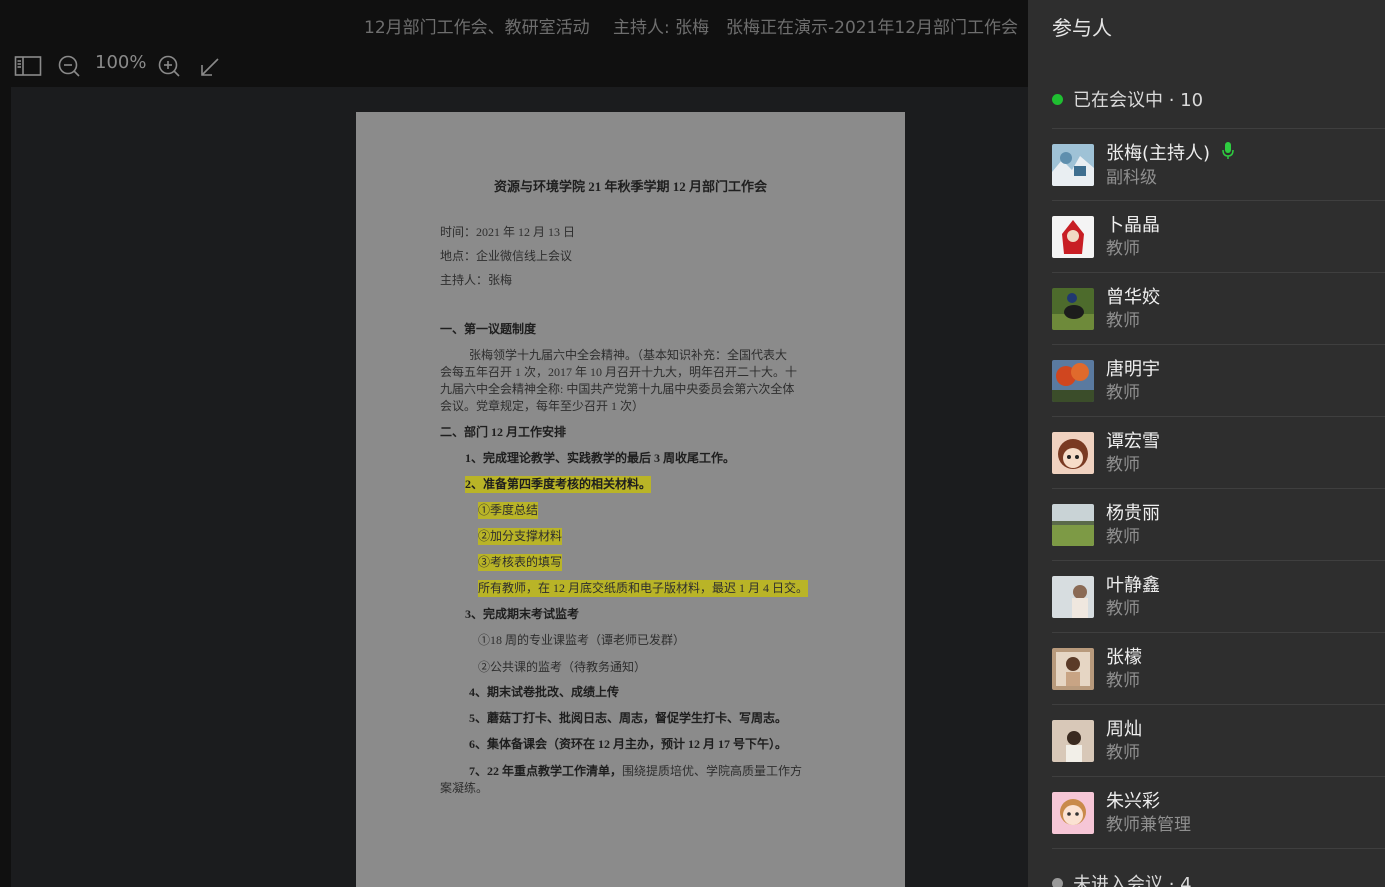 This screenshot has width=1385, height=887. I want to click on participant-item: 周灿 教师, so click(1218, 741).